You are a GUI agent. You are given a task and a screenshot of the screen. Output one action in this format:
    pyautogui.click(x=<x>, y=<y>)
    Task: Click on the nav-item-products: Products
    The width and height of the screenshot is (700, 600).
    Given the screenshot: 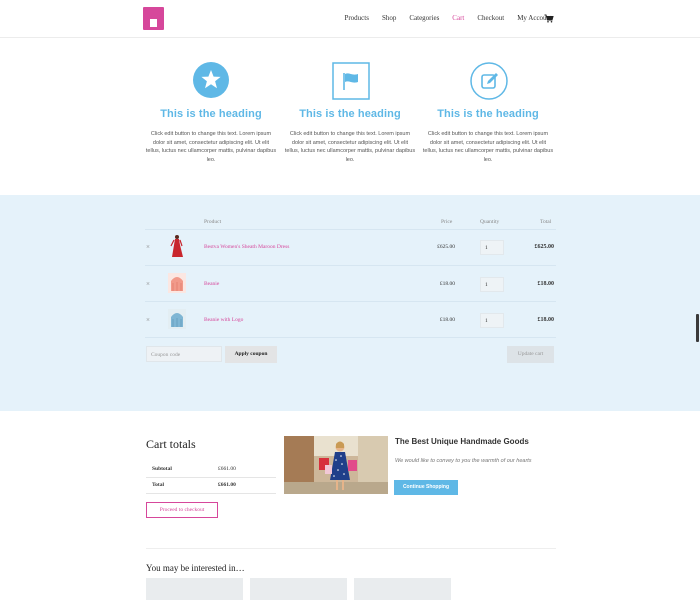 What is the action you would take?
    pyautogui.click(x=356, y=18)
    